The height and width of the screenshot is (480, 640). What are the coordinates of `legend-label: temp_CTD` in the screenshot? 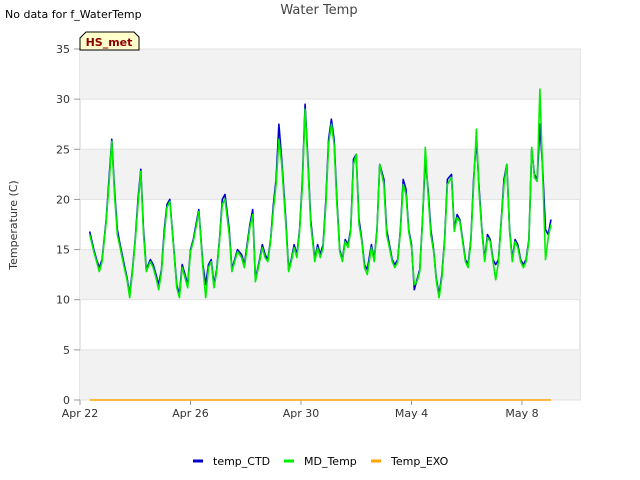 It's located at (241, 461).